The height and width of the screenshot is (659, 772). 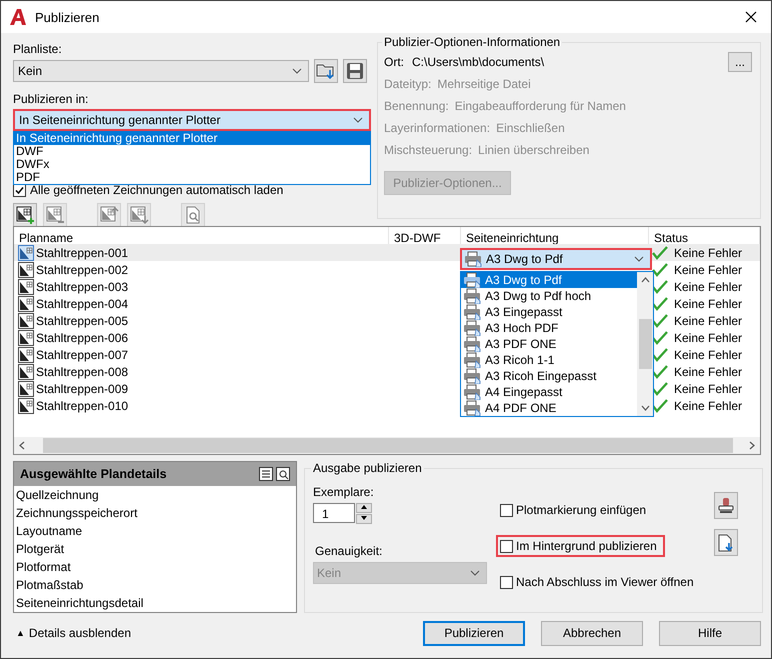 What do you see at coordinates (201, 371) in the screenshot?
I see `sheet-name-cell: Stahltreppen-008` at bounding box center [201, 371].